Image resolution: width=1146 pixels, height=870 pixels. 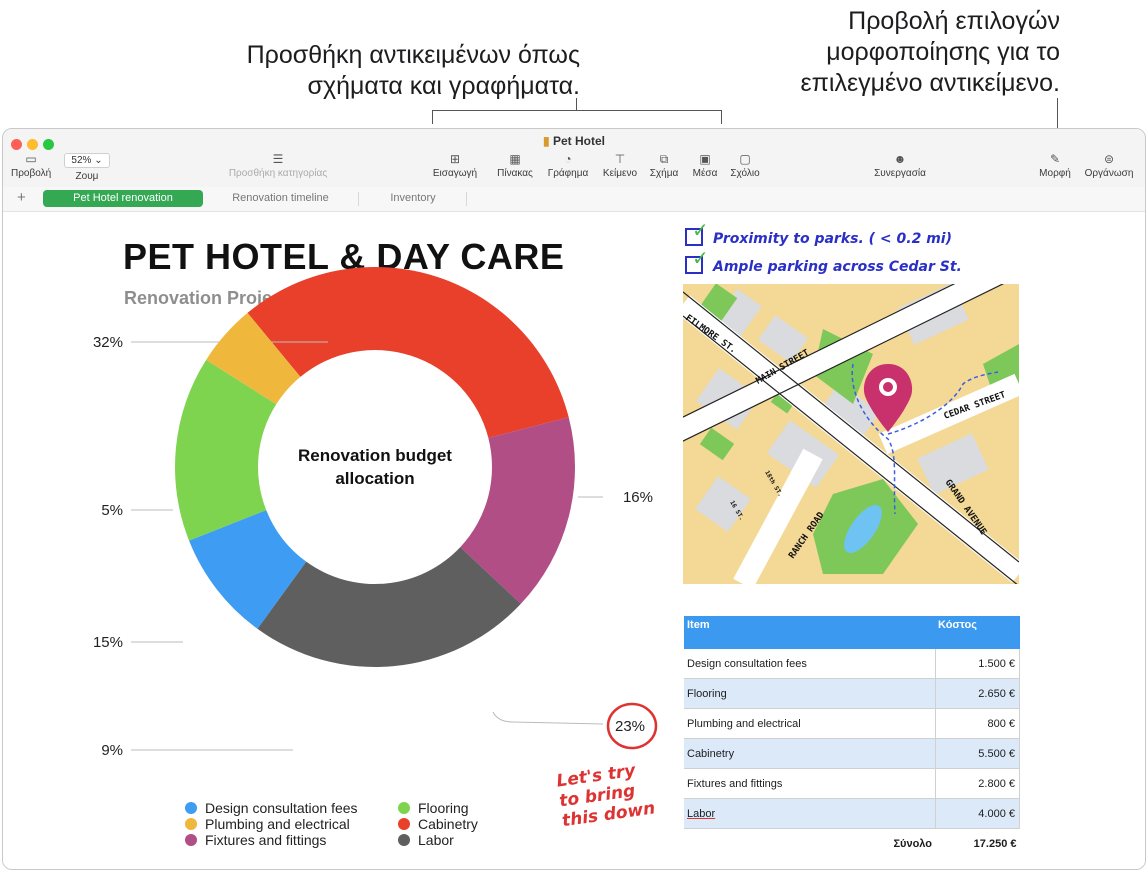 I want to click on shape-icon: ⧉, so click(x=664, y=159).